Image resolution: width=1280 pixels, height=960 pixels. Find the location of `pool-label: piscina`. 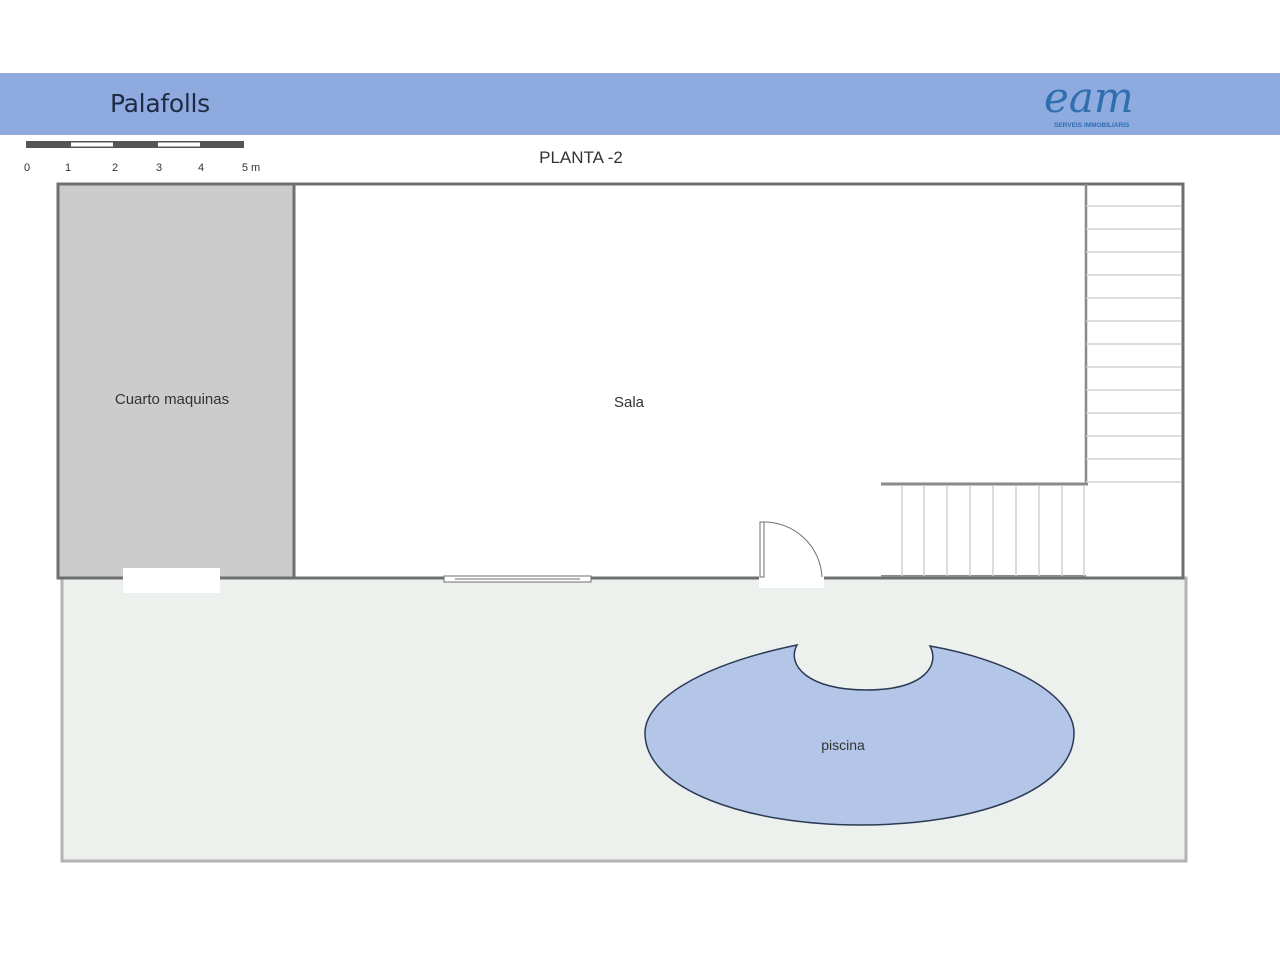

pool-label: piscina is located at coordinates (843, 745).